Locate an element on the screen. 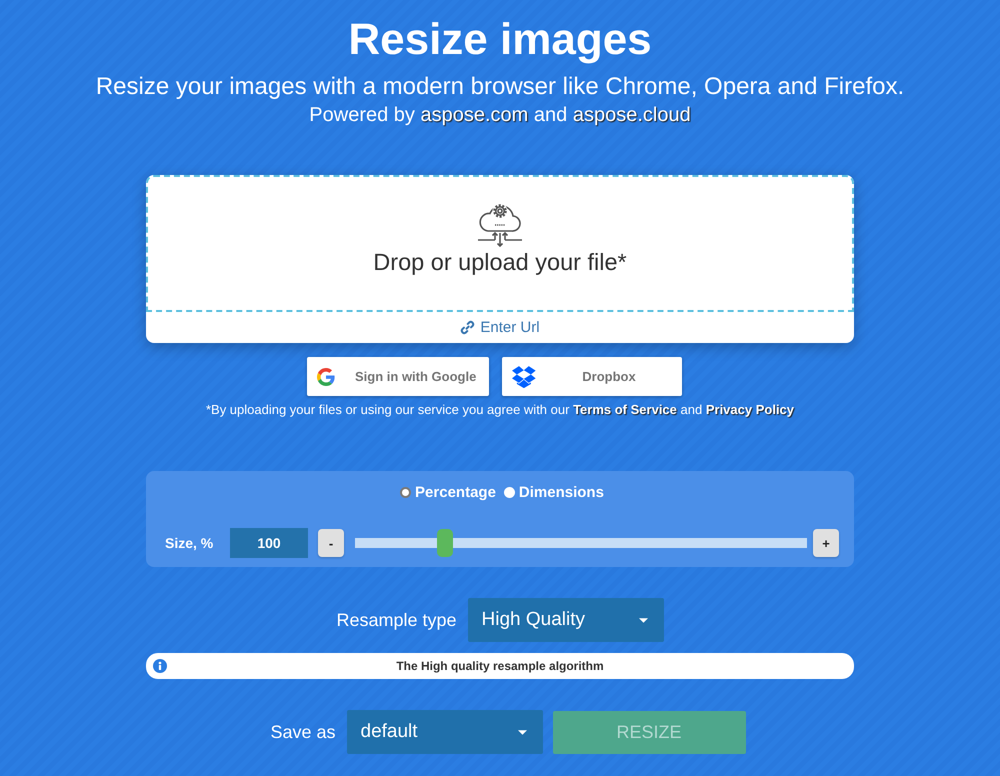 This screenshot has height=776, width=1000. powered-by-link: aspose.com is located at coordinates (474, 115).